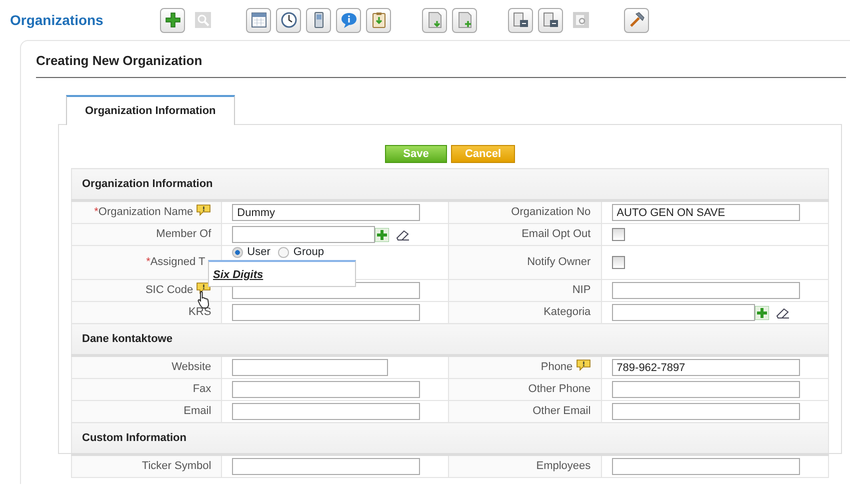 This screenshot has width=850, height=485. Describe the element at coordinates (559, 262) in the screenshot. I see `field-label: Notify Owner` at that location.